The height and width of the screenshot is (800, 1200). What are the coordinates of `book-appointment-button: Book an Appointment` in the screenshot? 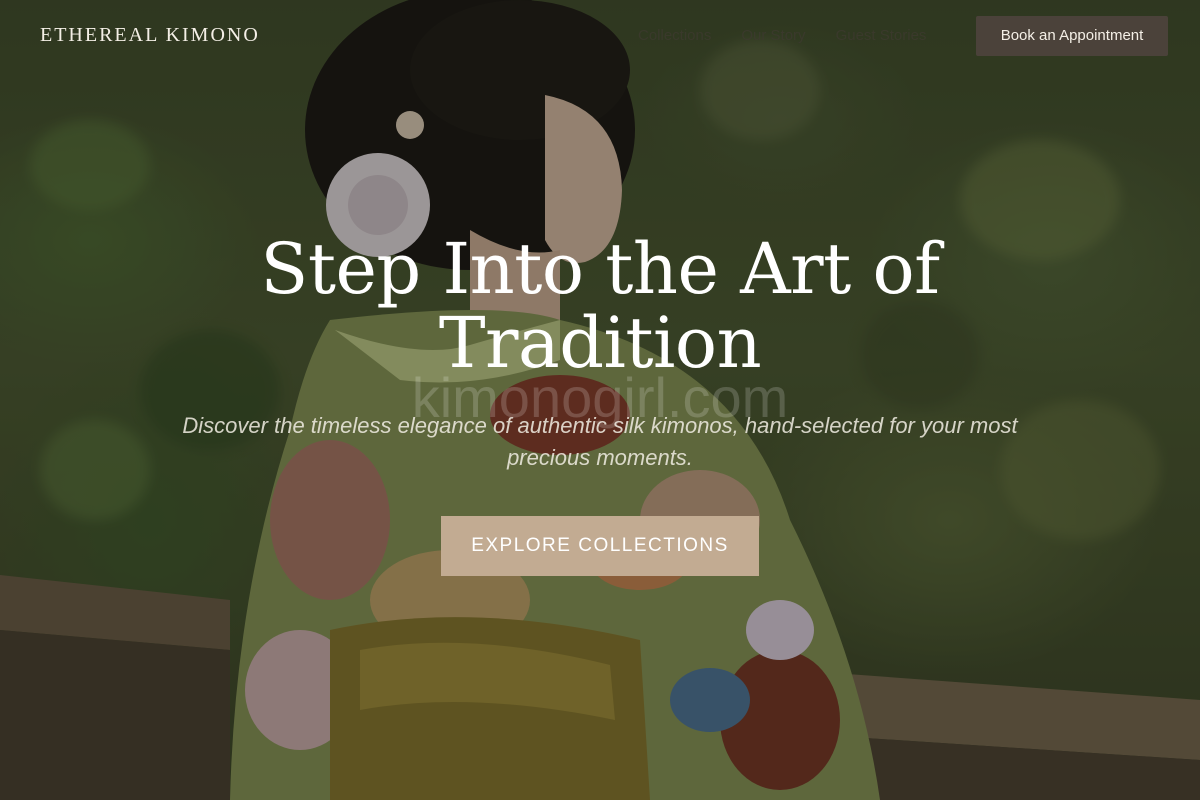 It's located at (1072, 36).